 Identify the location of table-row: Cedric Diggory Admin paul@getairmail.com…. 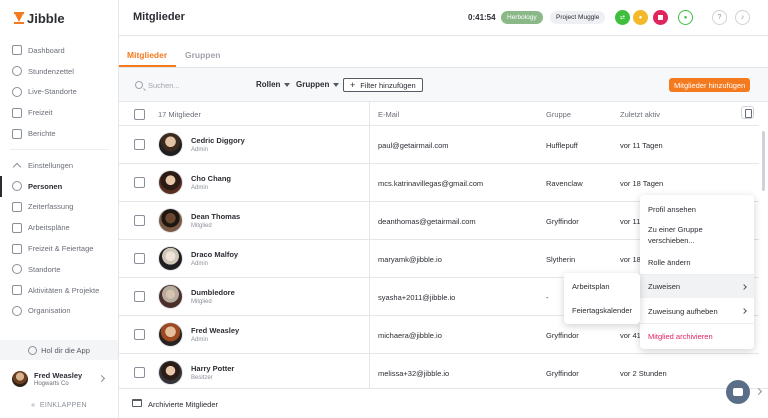
(439, 145).